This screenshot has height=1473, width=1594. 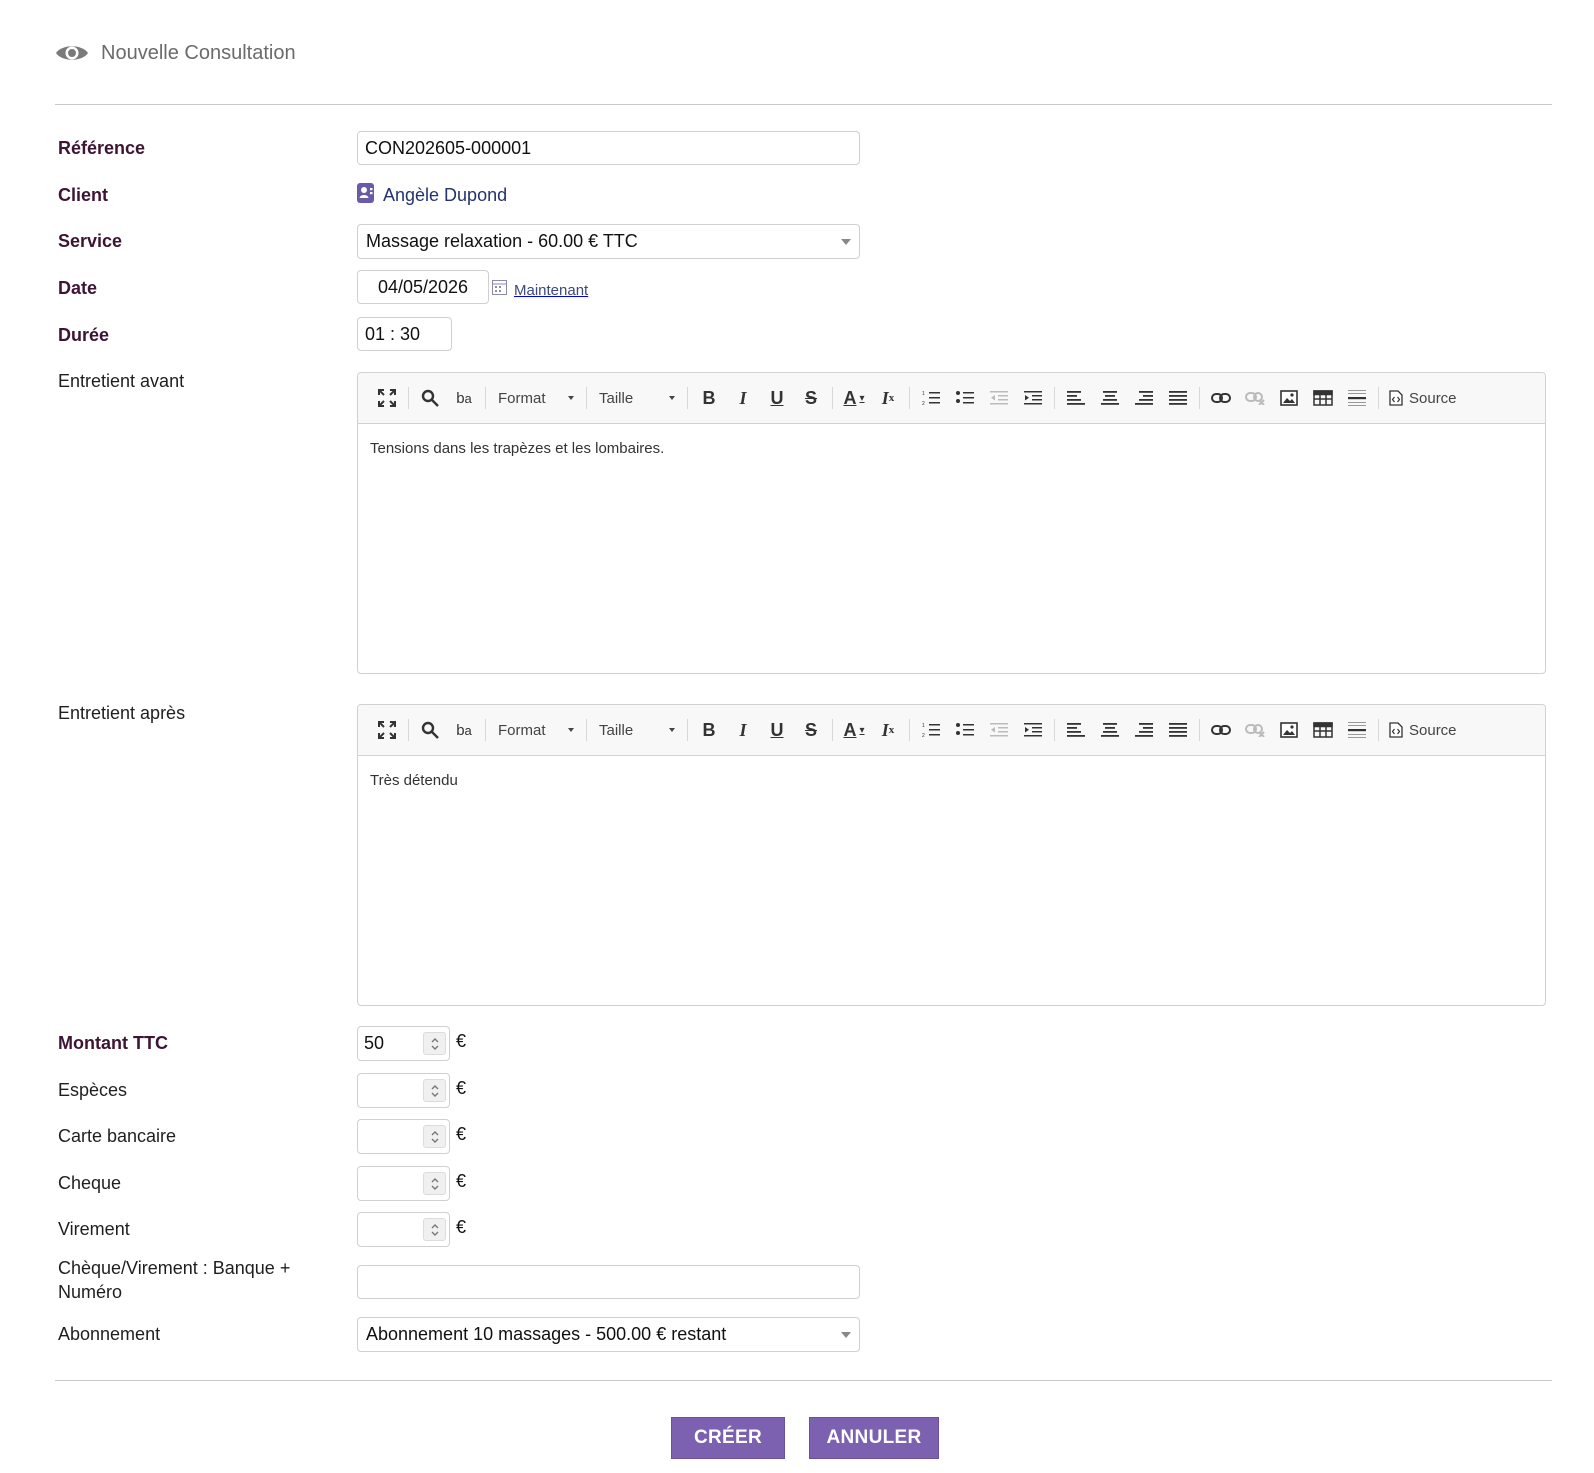 I want to click on transfer-input, so click(x=403, y=1229).